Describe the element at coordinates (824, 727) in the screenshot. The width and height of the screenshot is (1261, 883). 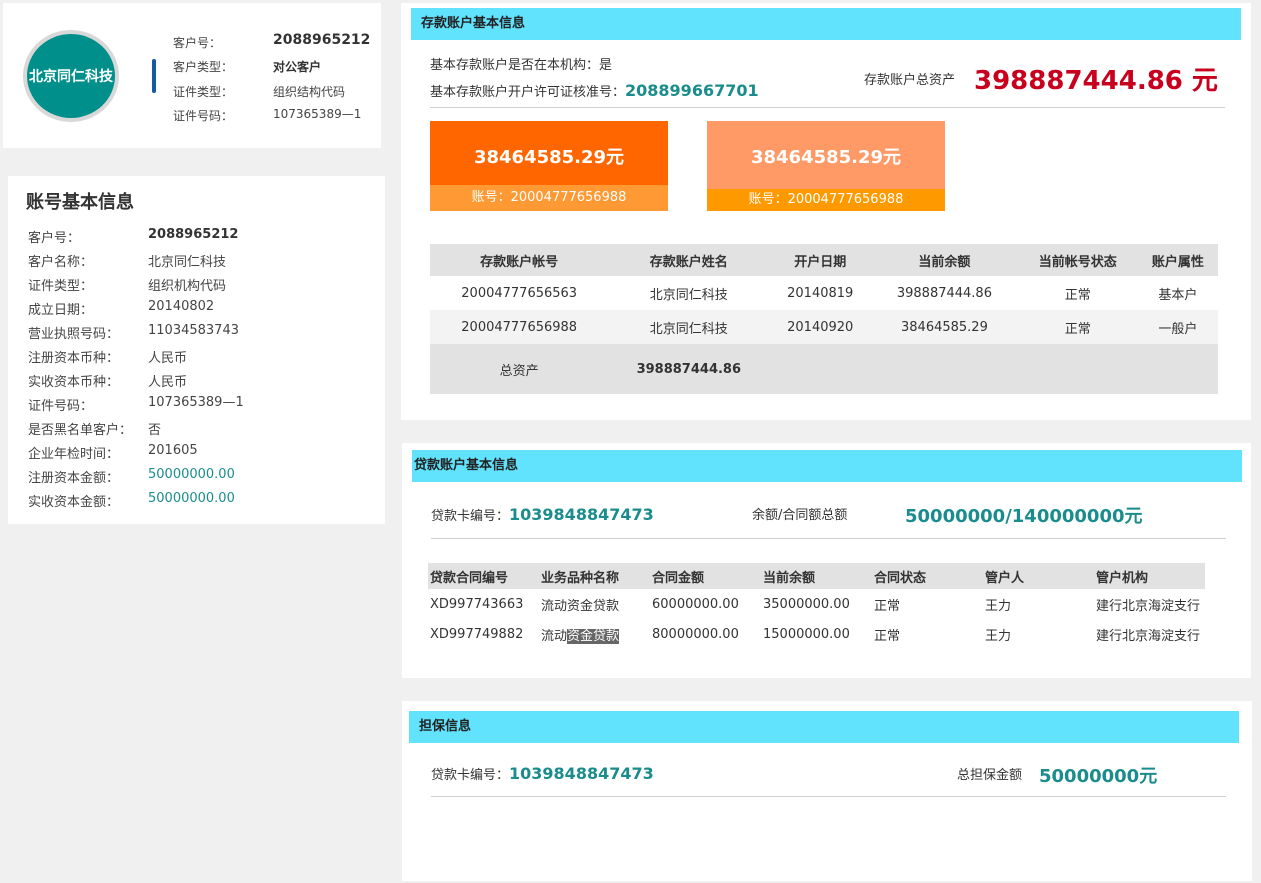
I see `guarantee-section-title: 担保信息` at that location.